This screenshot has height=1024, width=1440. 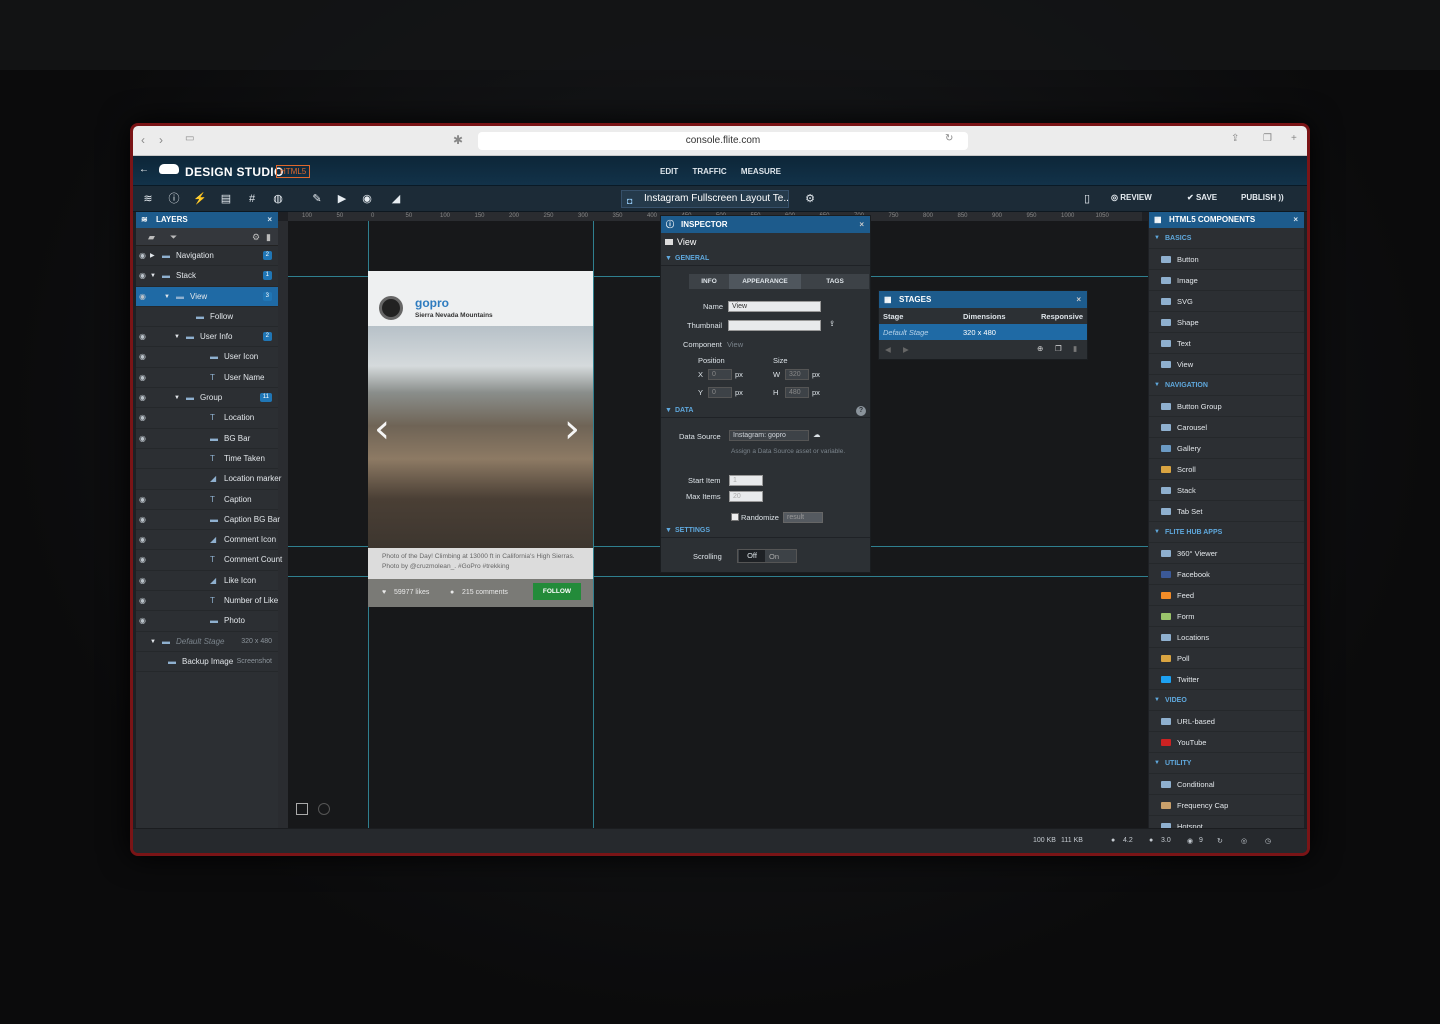 I want to click on thumbnail-field, so click(x=774, y=325).